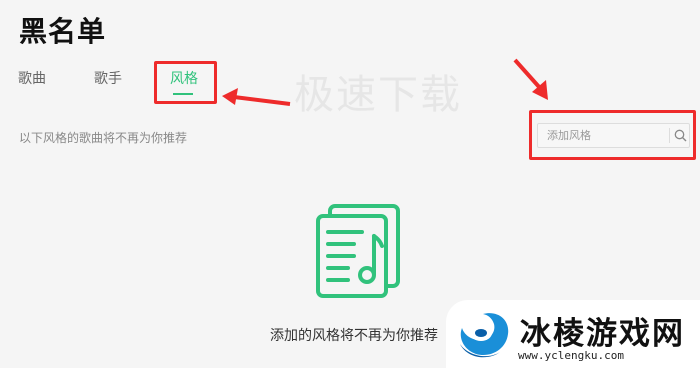 The width and height of the screenshot is (700, 368). Describe the element at coordinates (108, 78) in the screenshot. I see `tab-singers: 歌手` at that location.